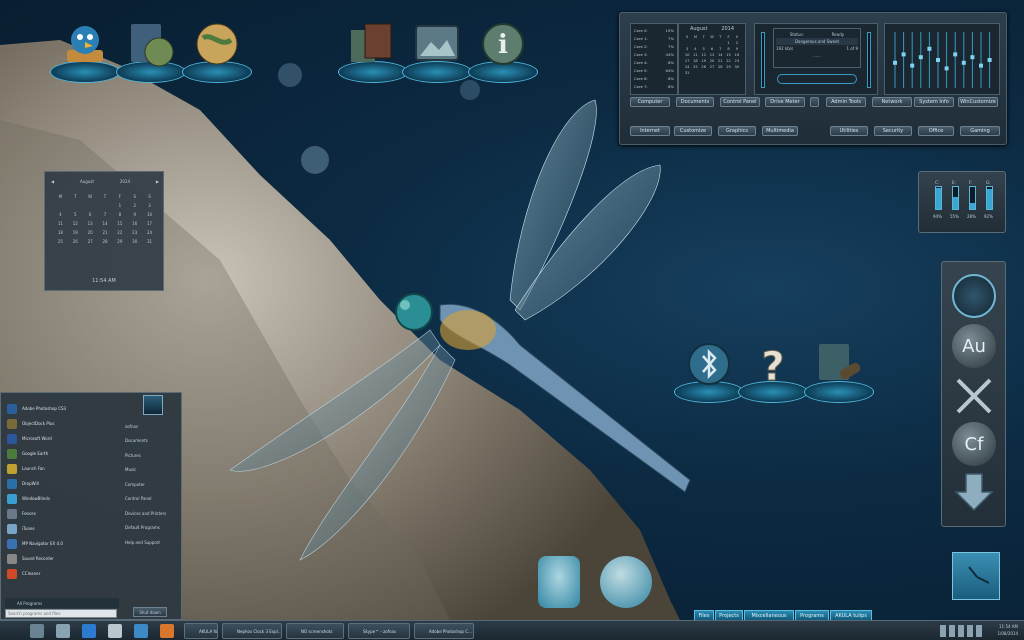 Image resolution: width=1024 pixels, height=640 pixels. Describe the element at coordinates (90, 214) in the screenshot. I see `day-cell: 6` at that location.